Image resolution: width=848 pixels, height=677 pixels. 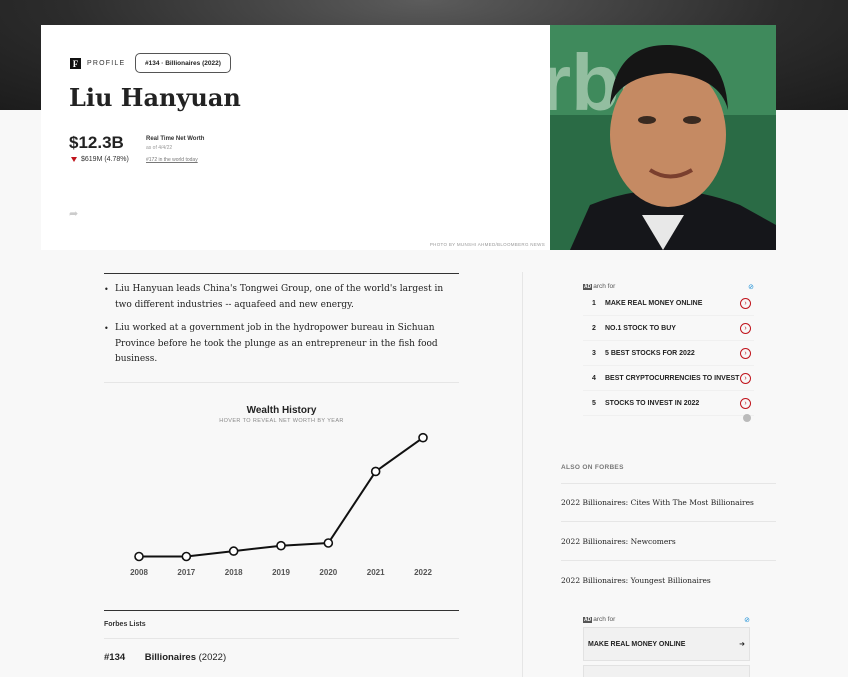 I want to click on list-rank: #134, so click(x=115, y=657).